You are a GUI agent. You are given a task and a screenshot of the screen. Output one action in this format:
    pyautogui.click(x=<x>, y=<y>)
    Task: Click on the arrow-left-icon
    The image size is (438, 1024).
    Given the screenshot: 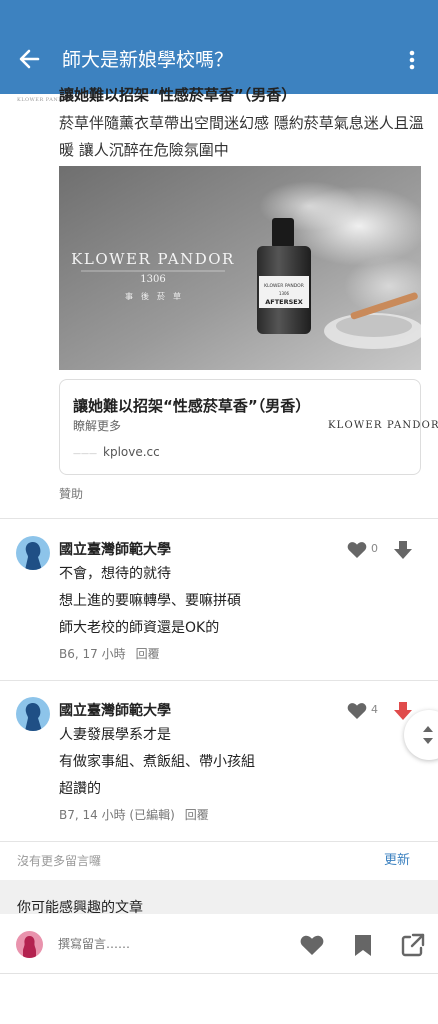 What is the action you would take?
    pyautogui.click(x=29, y=59)
    